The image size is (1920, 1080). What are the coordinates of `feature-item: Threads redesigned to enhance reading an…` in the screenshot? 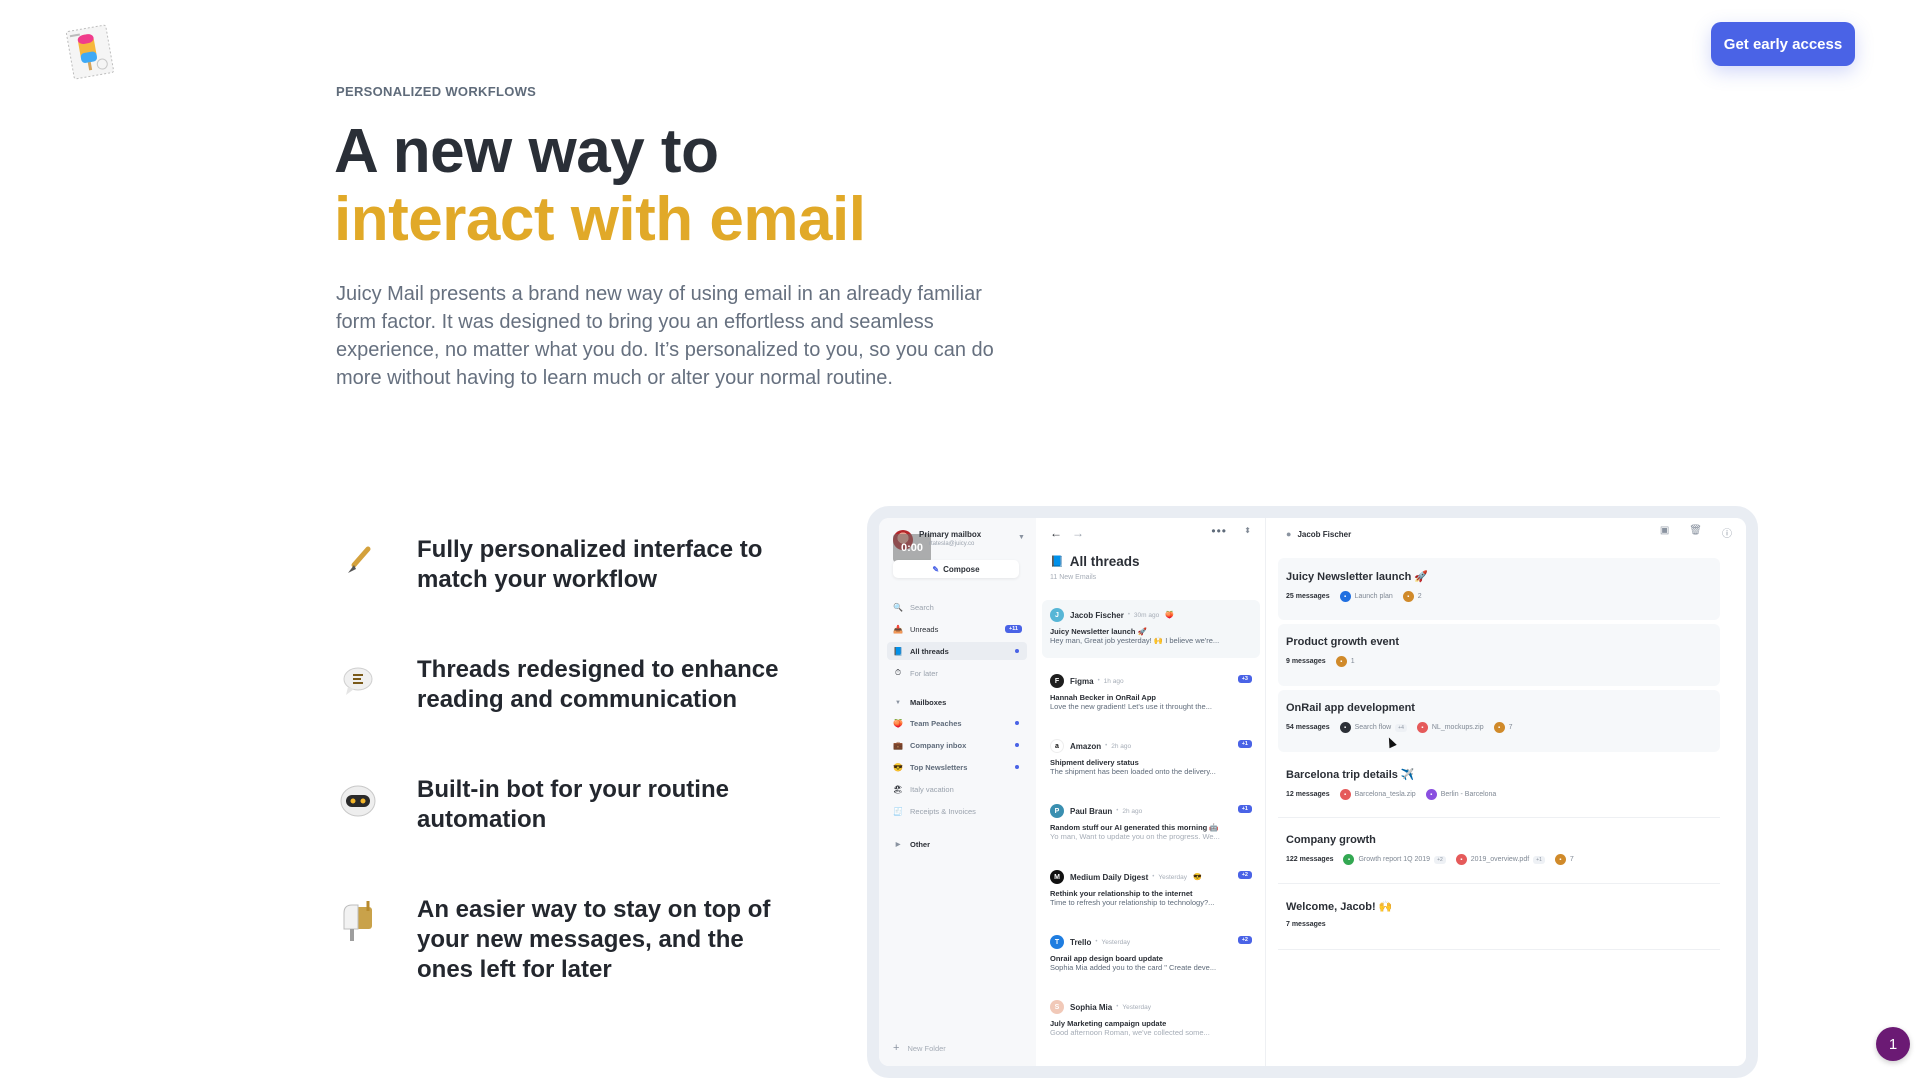 It's located at (557, 684).